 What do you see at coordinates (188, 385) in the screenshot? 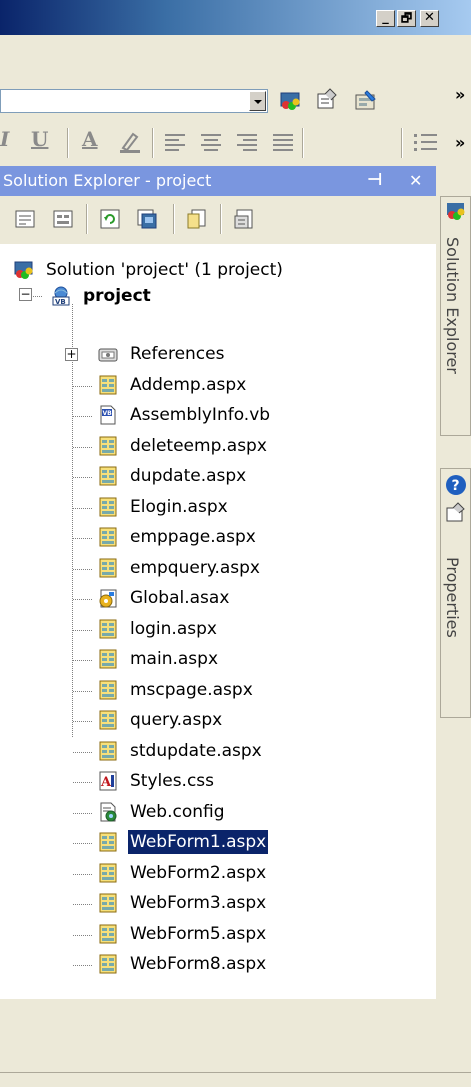
I see `tree-item-label: Addemp.aspx` at bounding box center [188, 385].